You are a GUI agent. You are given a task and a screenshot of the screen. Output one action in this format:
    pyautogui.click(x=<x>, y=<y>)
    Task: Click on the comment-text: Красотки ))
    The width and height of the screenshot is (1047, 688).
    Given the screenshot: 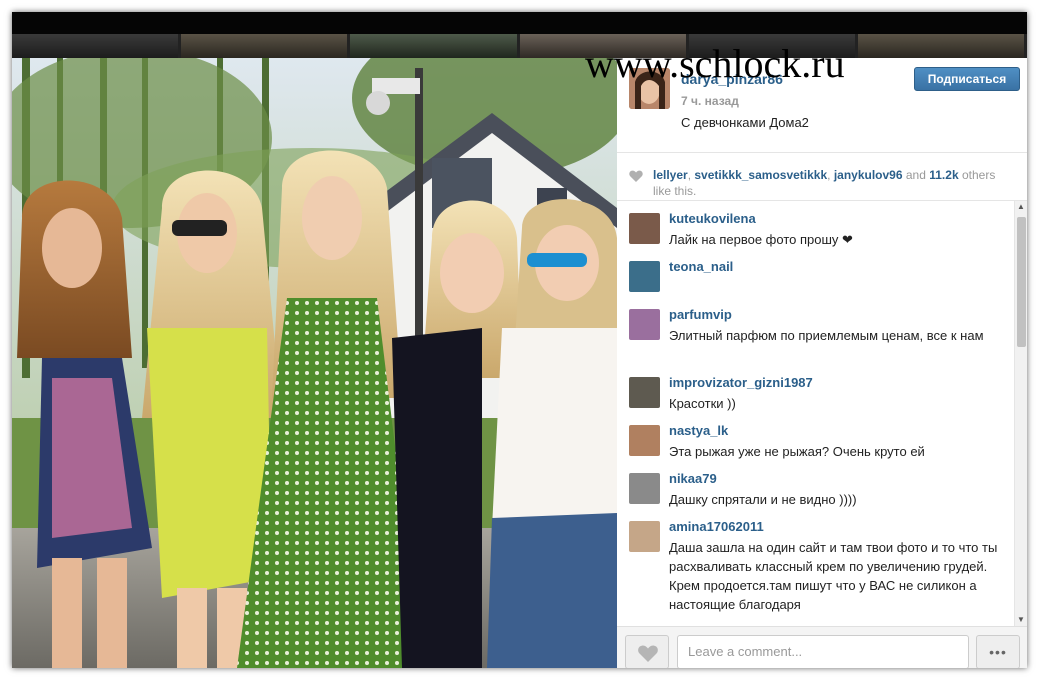 What is the action you would take?
    pyautogui.click(x=702, y=403)
    